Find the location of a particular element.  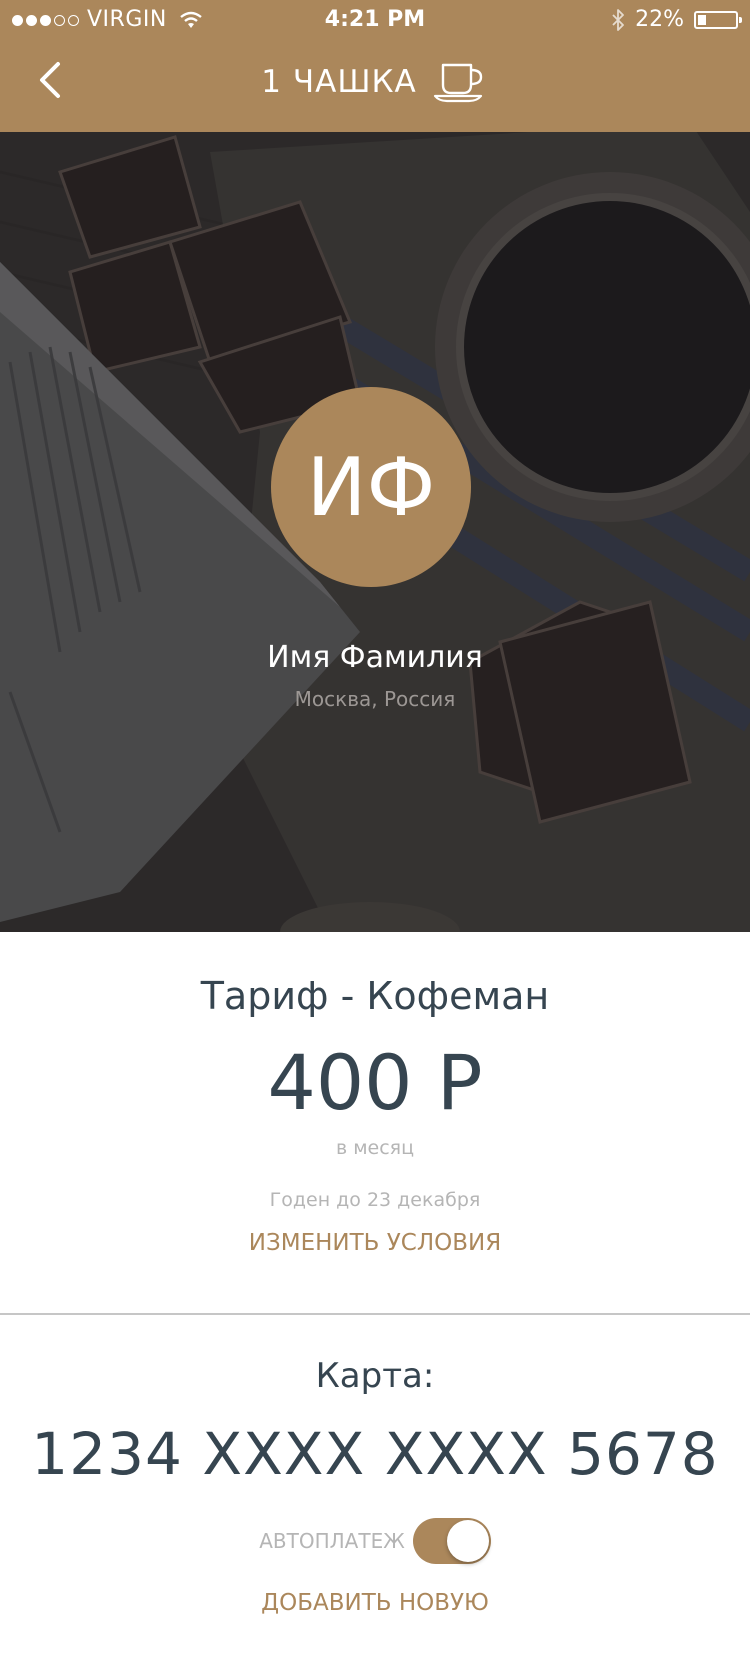

status-right: 22% is located at coordinates (676, 20).